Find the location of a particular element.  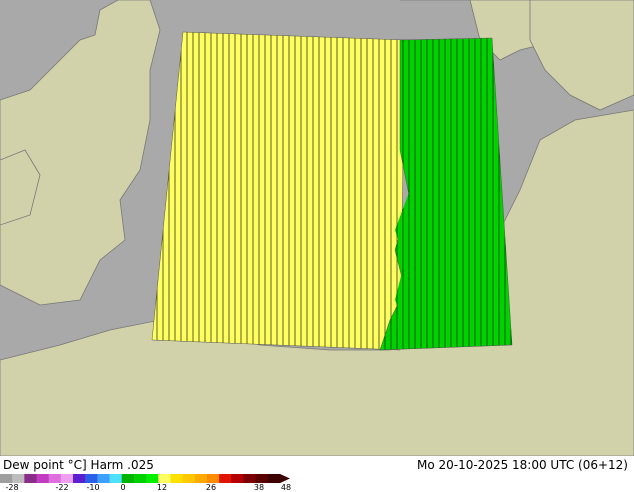

scale-tick-label: -28 is located at coordinates (12, 487).